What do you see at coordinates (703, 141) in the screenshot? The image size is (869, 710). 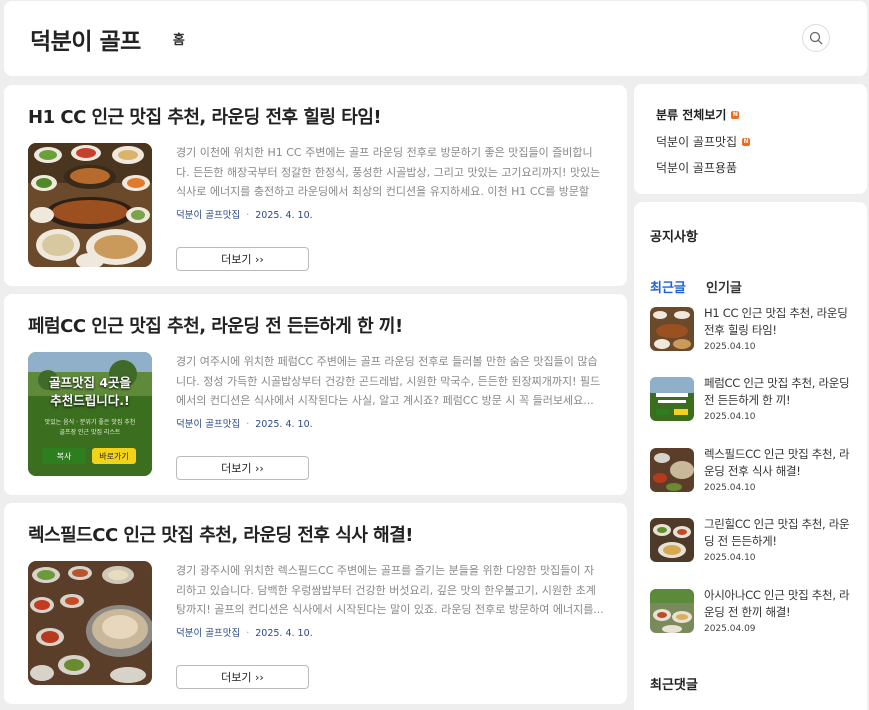 I see `category-item-golf-restaurants: 덕분이 골프맛집 N` at bounding box center [703, 141].